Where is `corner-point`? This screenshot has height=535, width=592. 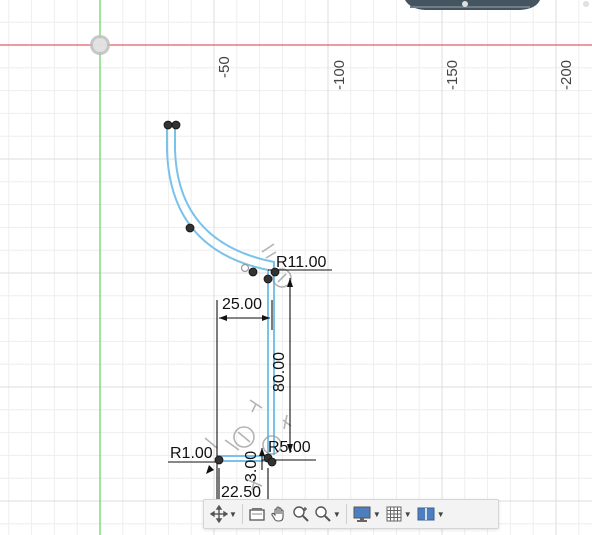 corner-point is located at coordinates (586, 4).